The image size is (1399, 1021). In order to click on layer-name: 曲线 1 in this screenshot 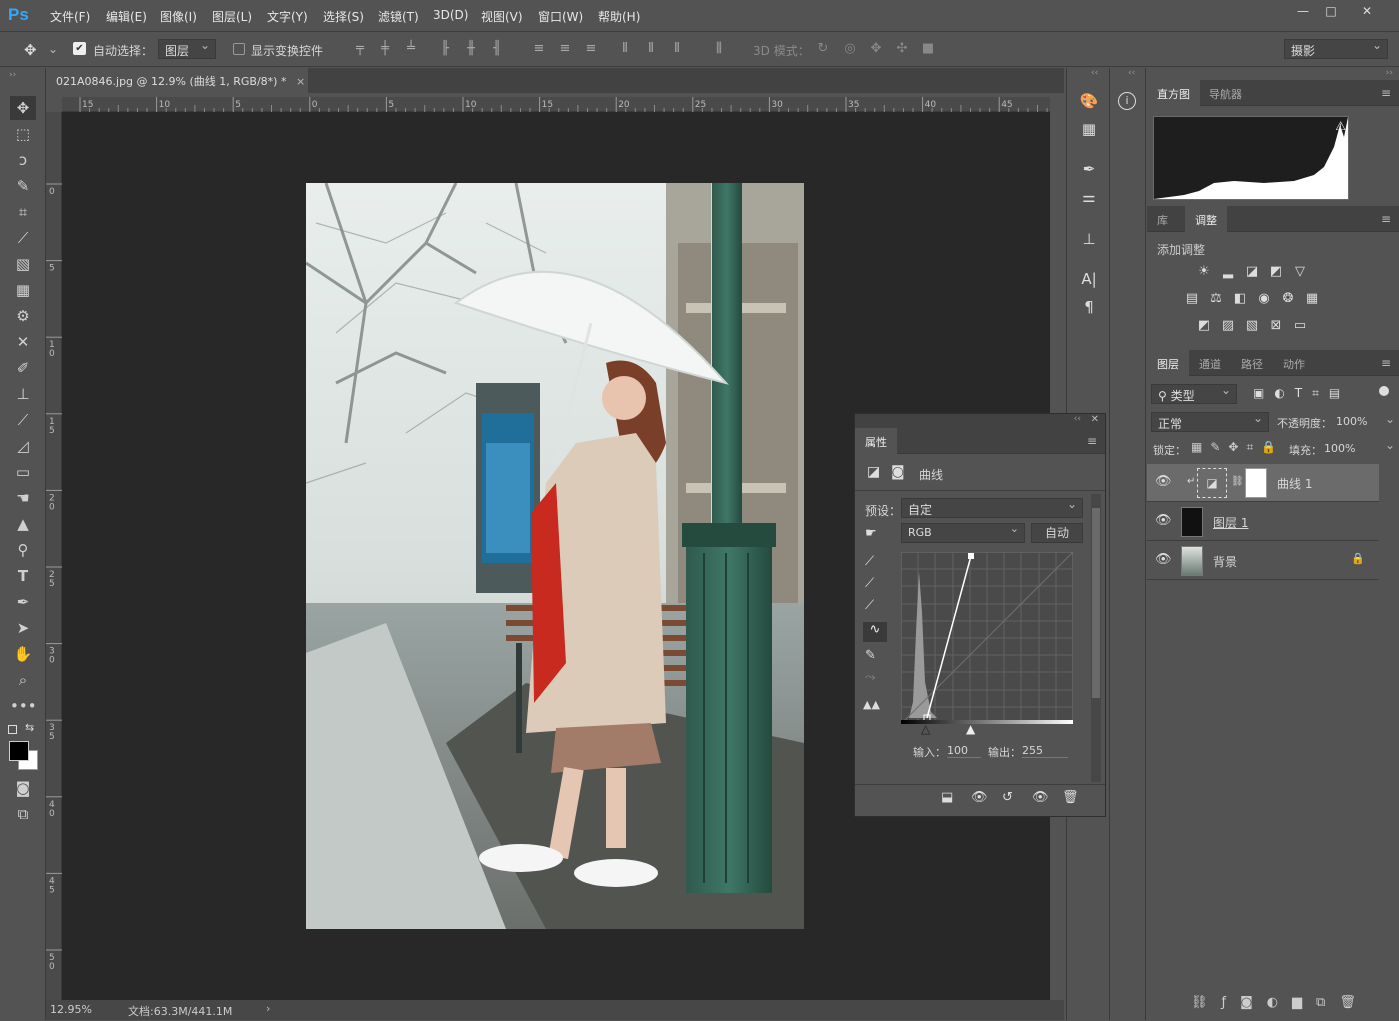, I will do `click(1294, 483)`.